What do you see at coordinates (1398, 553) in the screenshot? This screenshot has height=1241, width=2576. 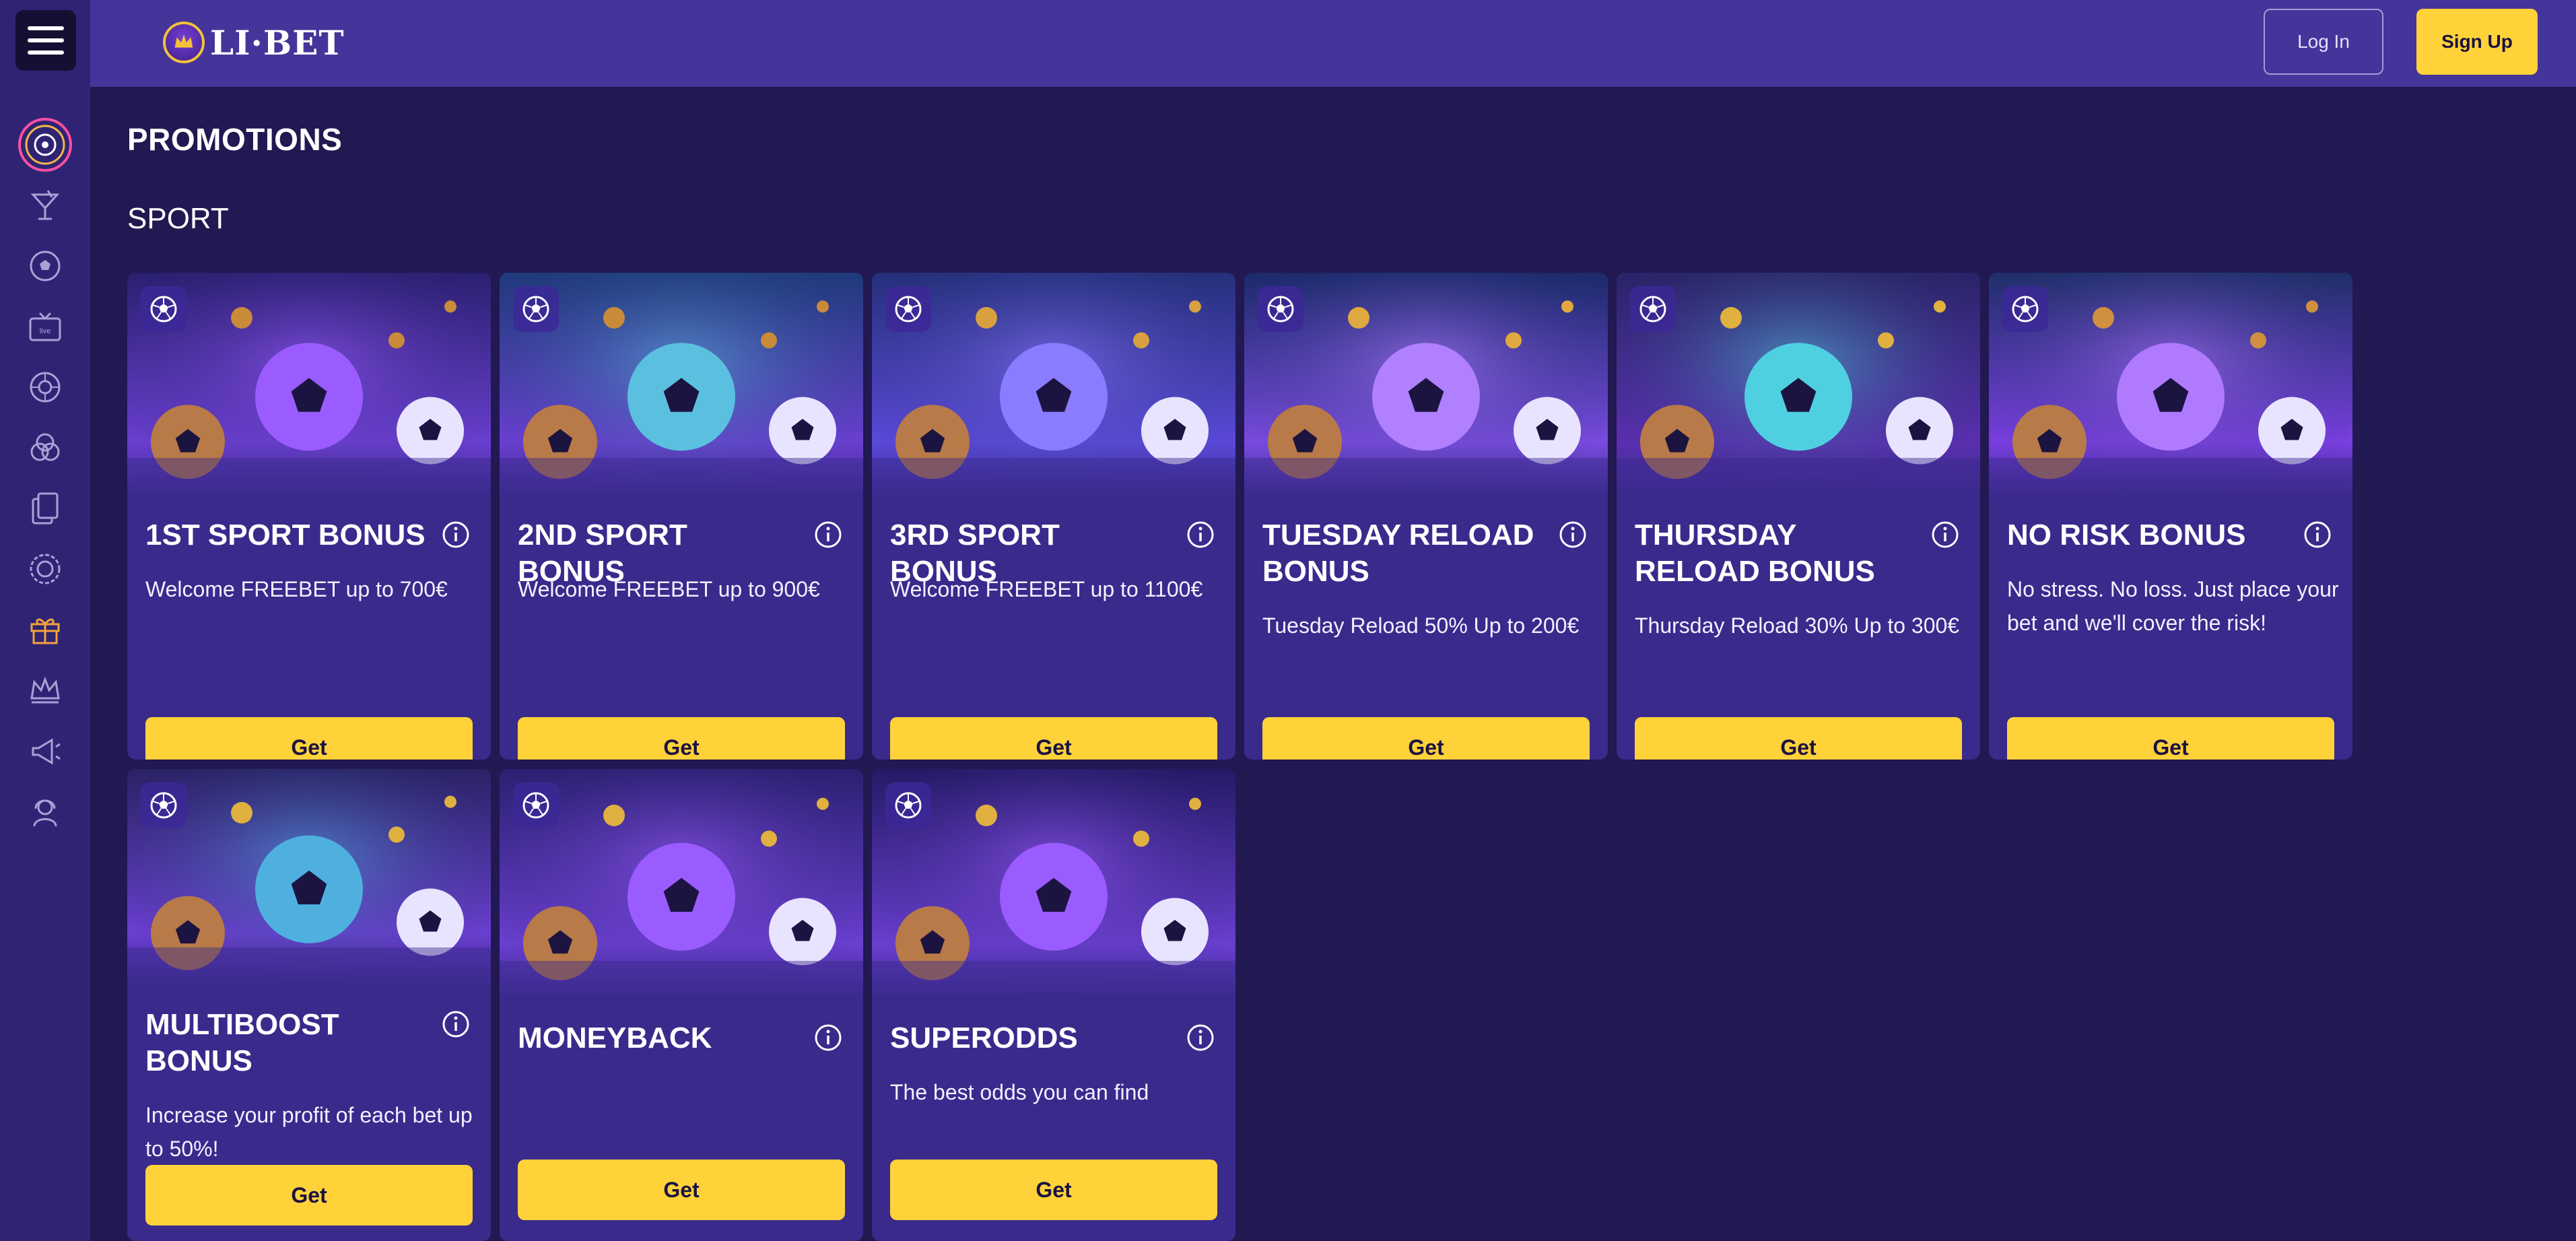 I see `promo-card-title: TUESDAY RELOAD BONUS` at bounding box center [1398, 553].